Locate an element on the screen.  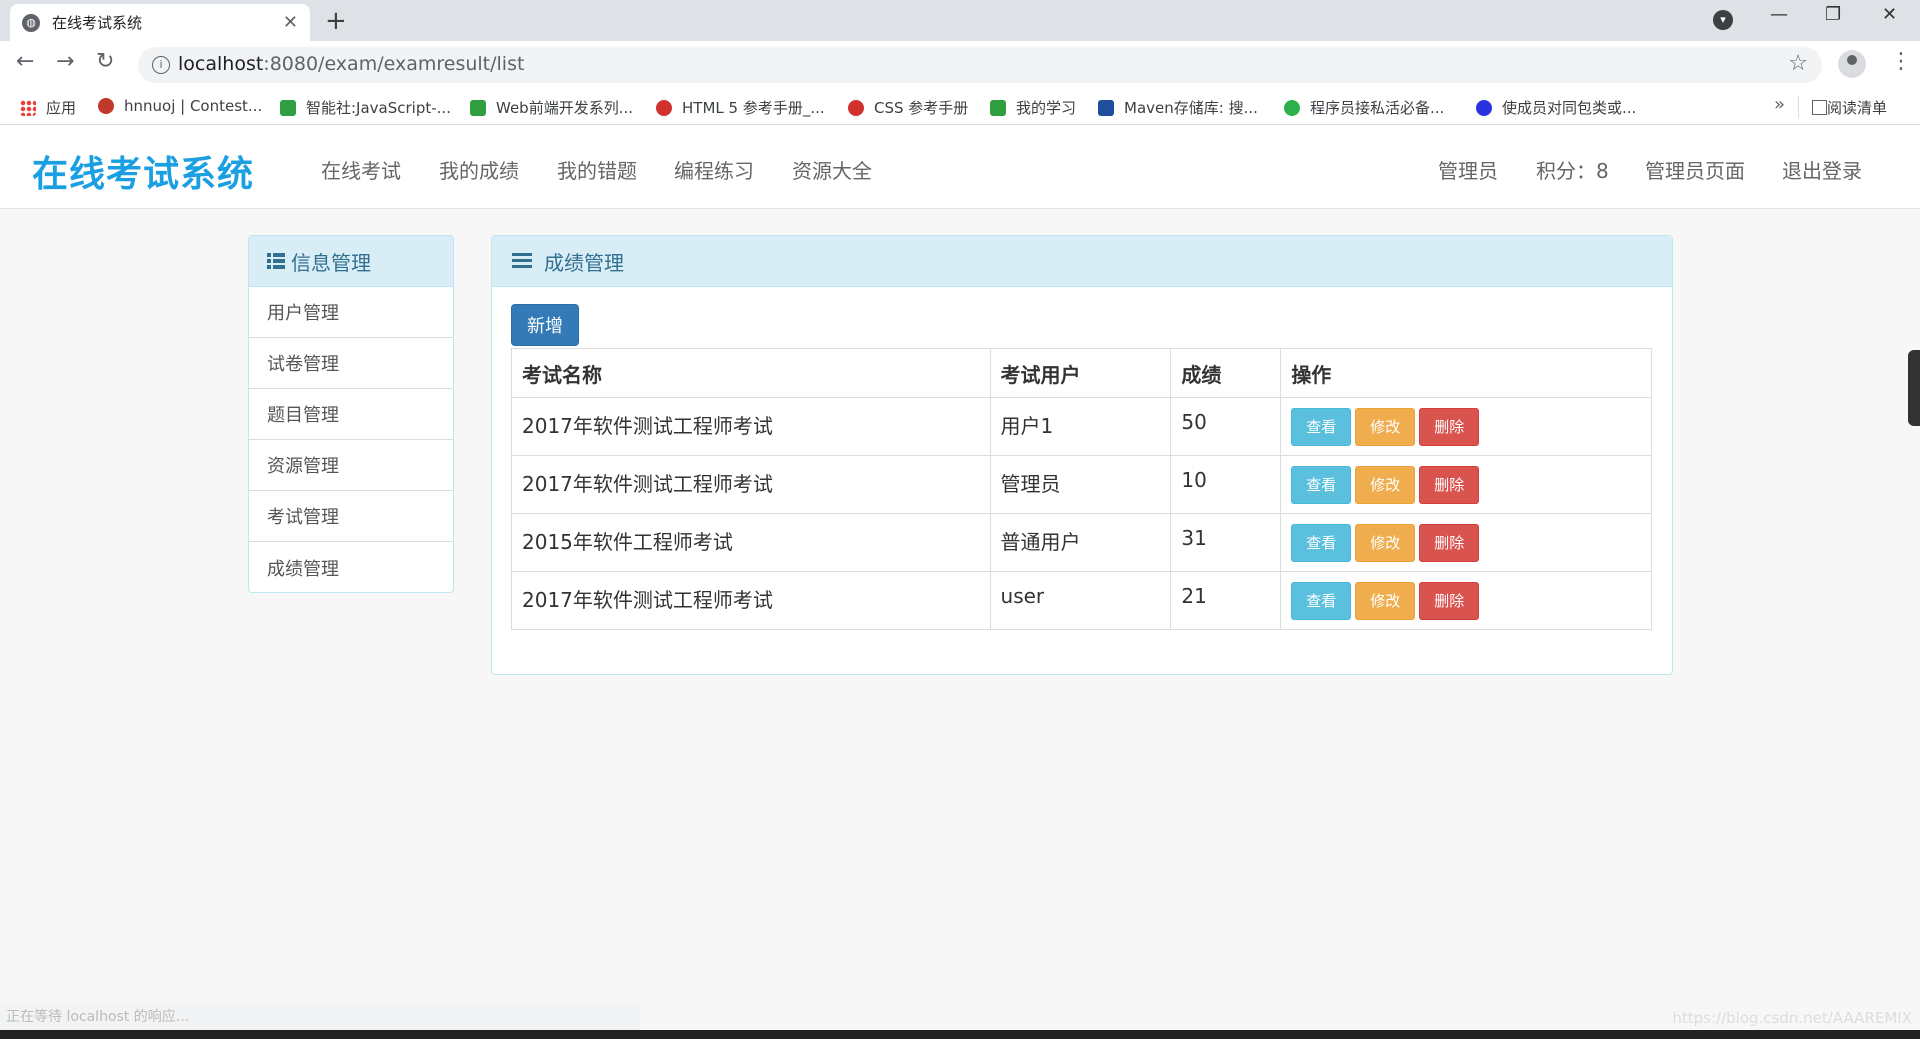
column-header-exam: 考试名称 is located at coordinates (751, 373).